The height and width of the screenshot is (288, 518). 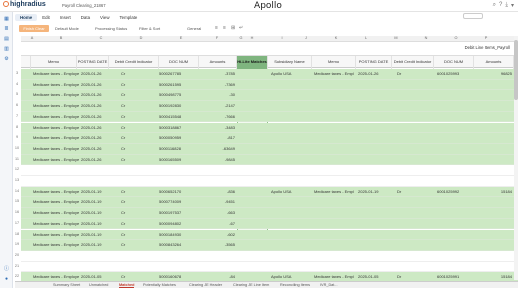 I want to click on header-posting-date: POSTING DATE, so click(x=93, y=62).